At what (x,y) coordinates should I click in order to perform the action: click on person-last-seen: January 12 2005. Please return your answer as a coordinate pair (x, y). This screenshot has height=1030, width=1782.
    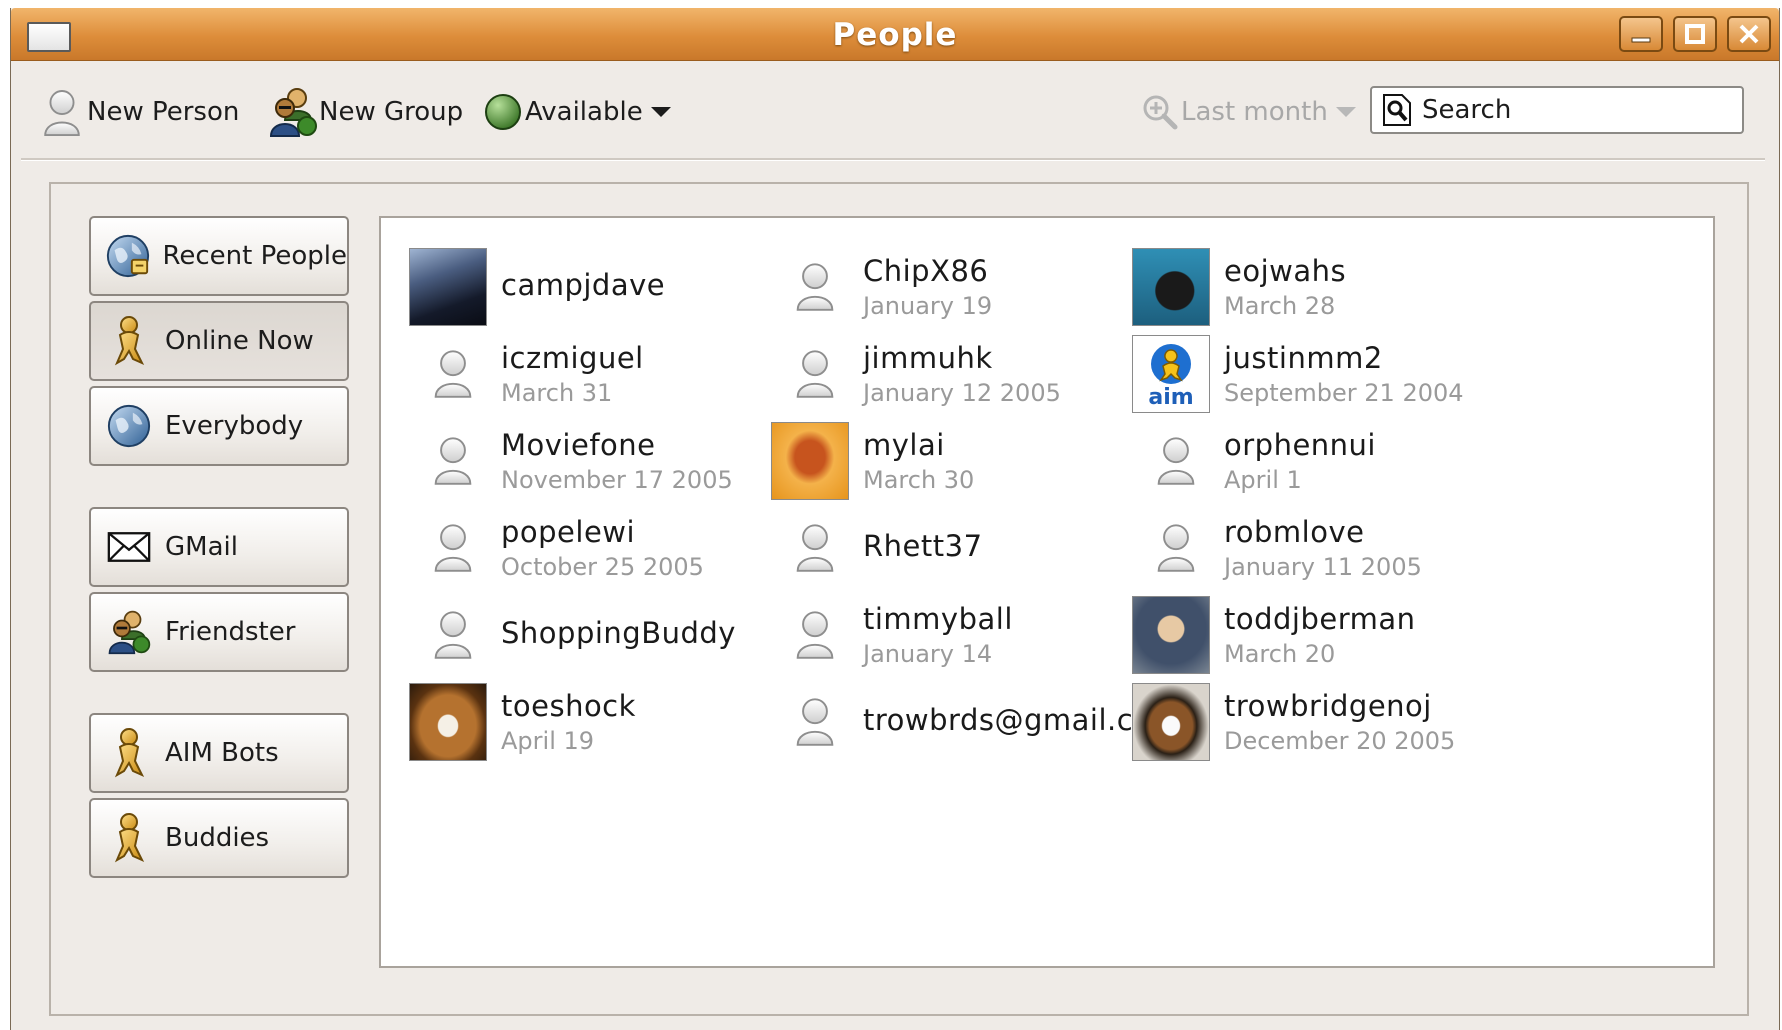
    Looking at the image, I should click on (962, 393).